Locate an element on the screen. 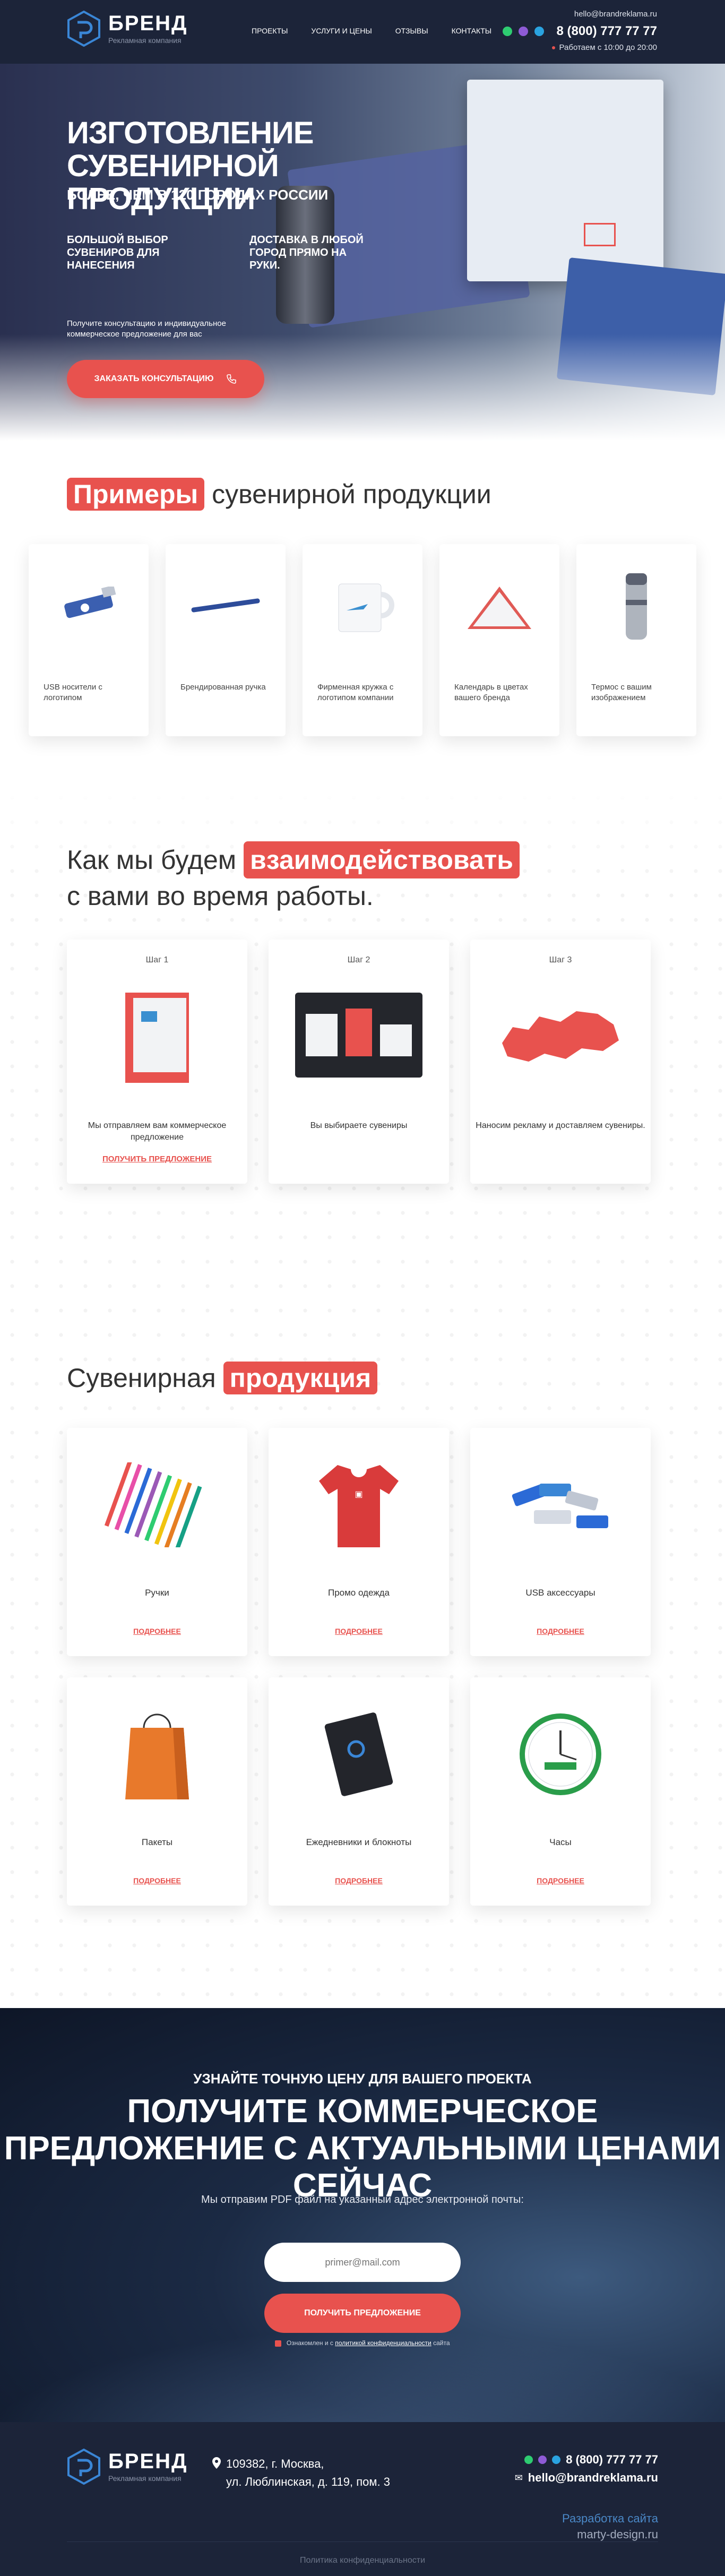 Image resolution: width=725 pixels, height=2576 pixels. example-card-calendar: Календарь в цветах вашего бренда is located at coordinates (499, 640).